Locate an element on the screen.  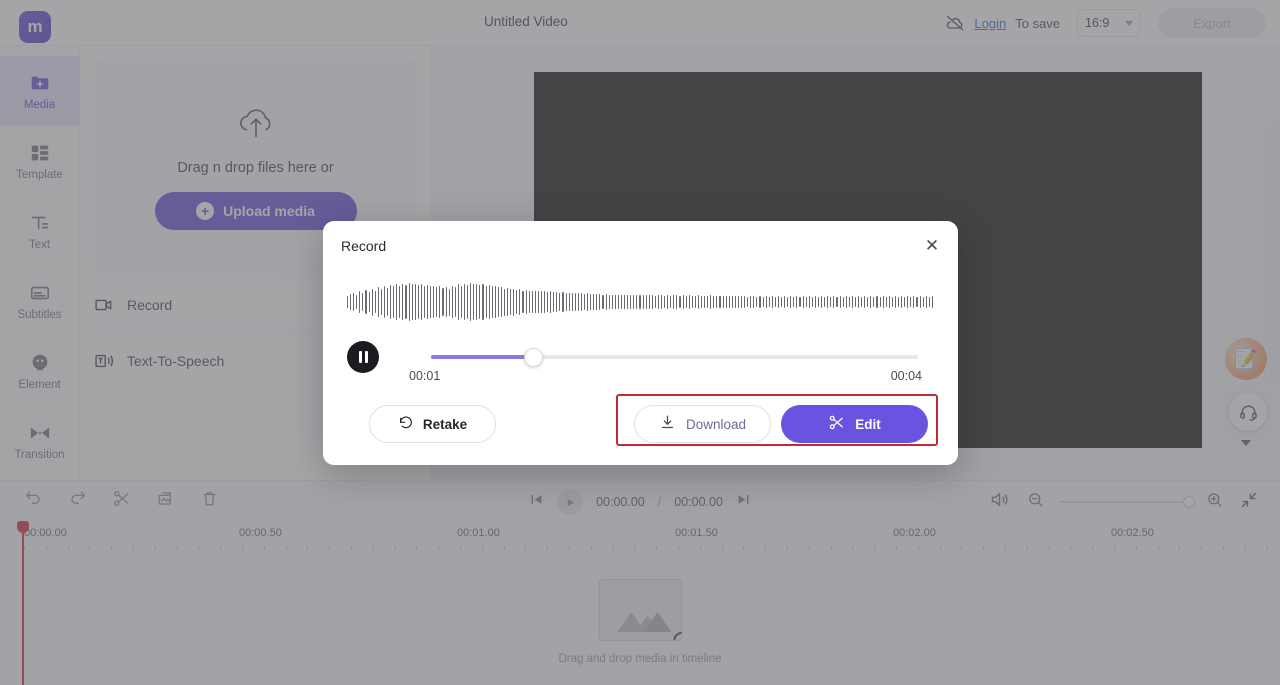
audio-waveform is located at coordinates (640, 302).